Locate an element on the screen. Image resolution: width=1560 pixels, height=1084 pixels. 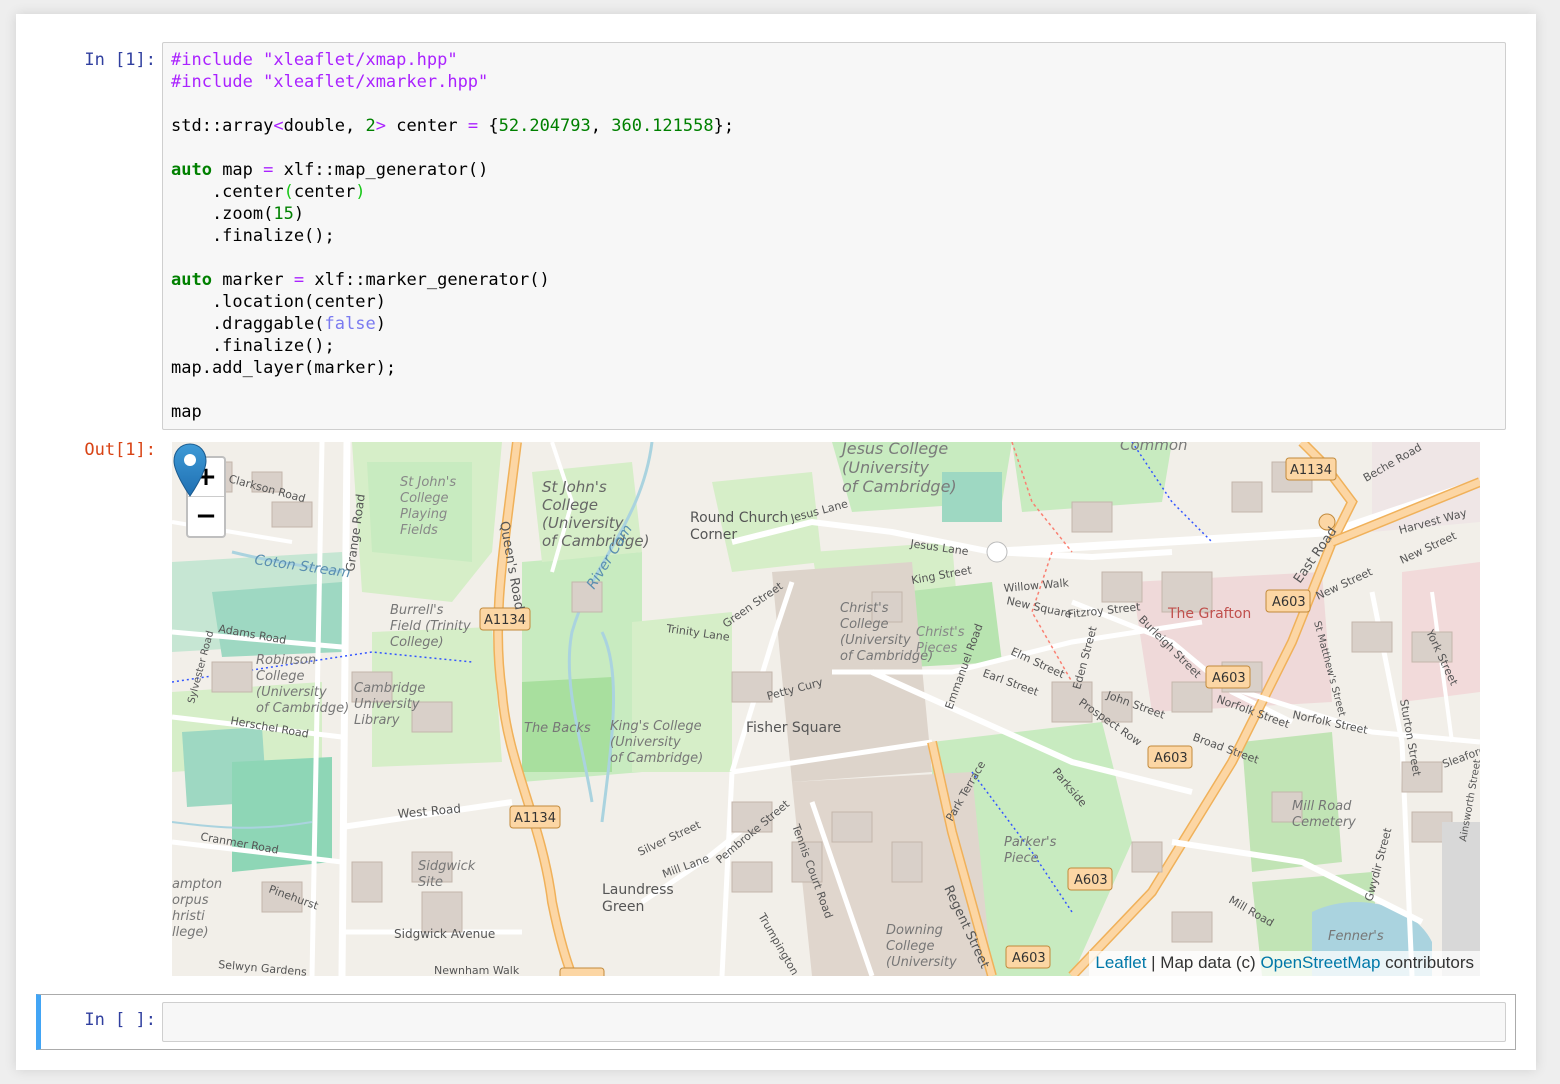
code-line: .center(center) is located at coordinates (268, 192).